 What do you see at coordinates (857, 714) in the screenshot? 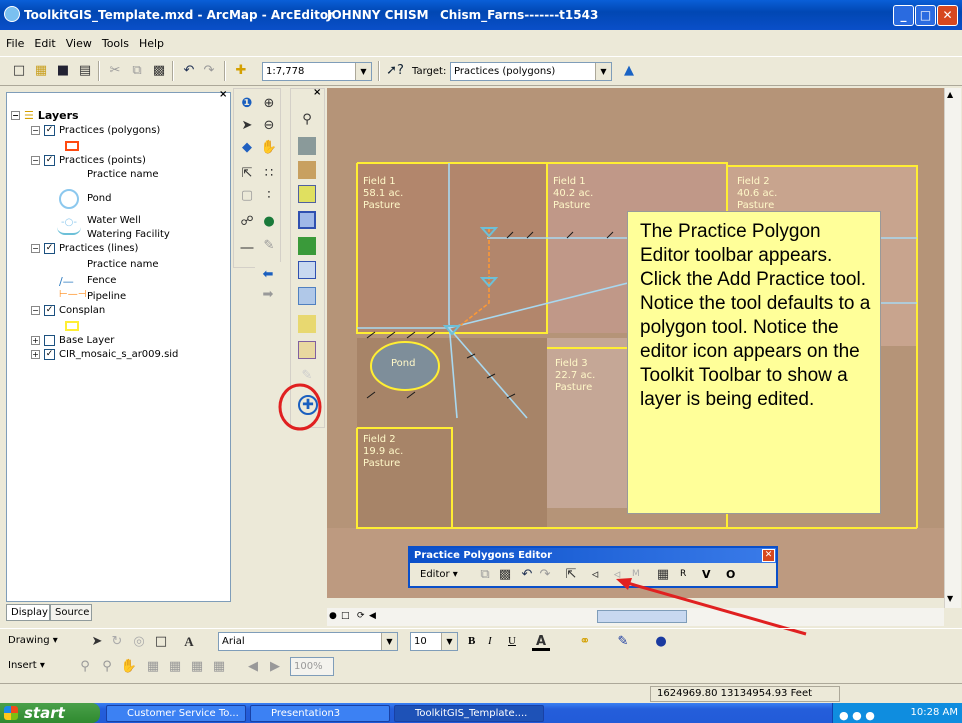
I see `tray-icons: ● ● ●` at bounding box center [857, 714].